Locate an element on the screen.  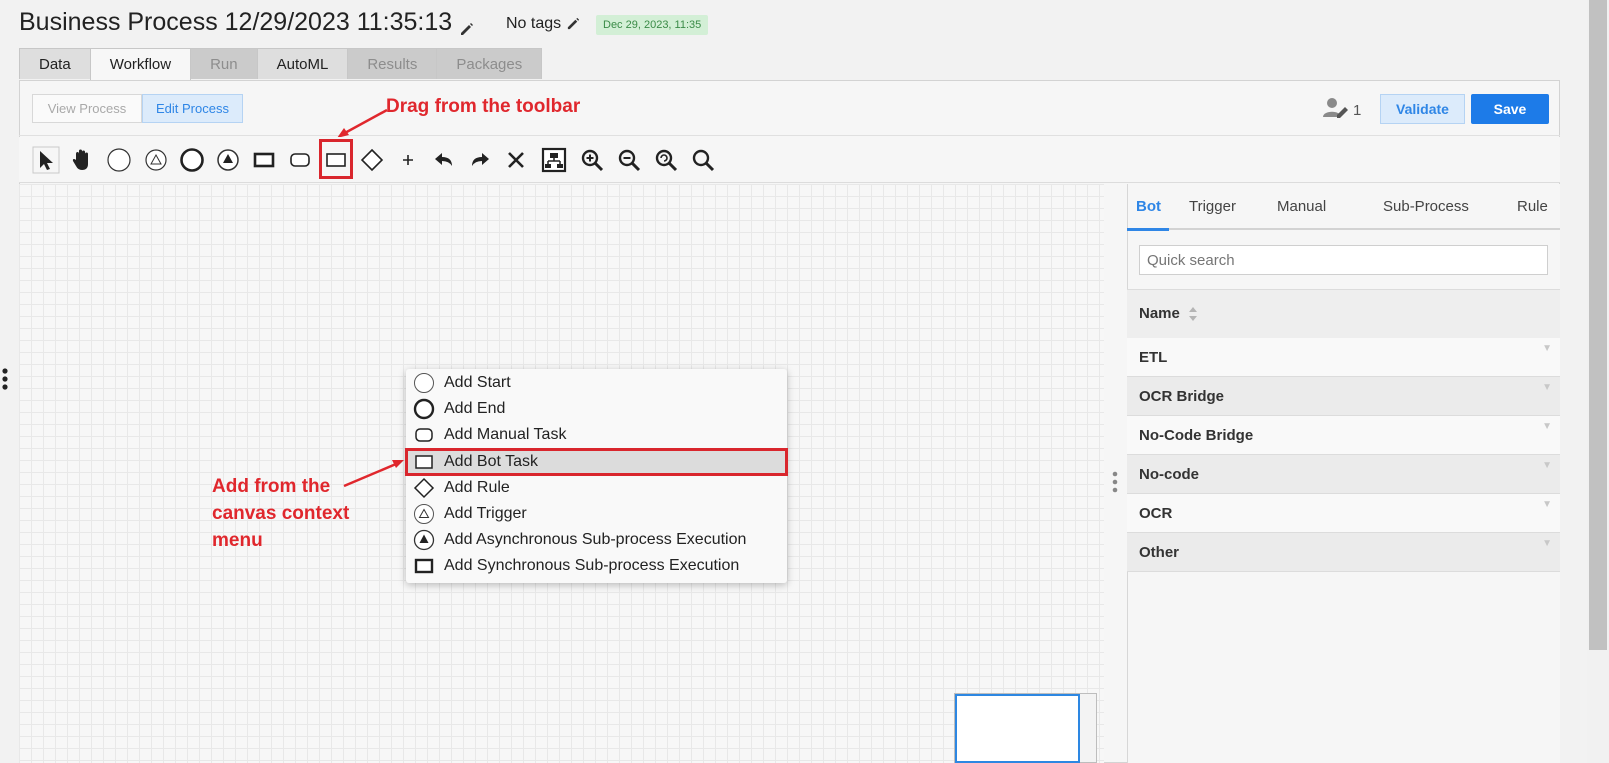
list-item: ETL ▼ is located at coordinates (1343, 357).